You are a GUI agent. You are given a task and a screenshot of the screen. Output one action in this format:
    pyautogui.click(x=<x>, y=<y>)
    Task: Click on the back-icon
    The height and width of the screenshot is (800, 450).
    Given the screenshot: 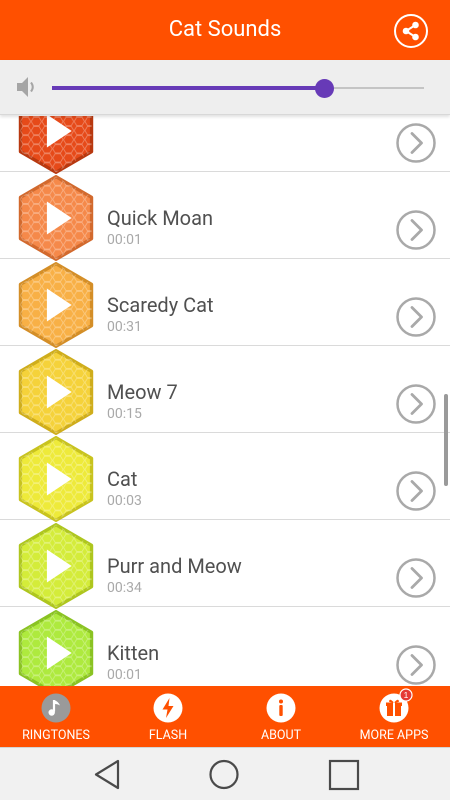 What is the action you would take?
    pyautogui.click(x=108, y=774)
    